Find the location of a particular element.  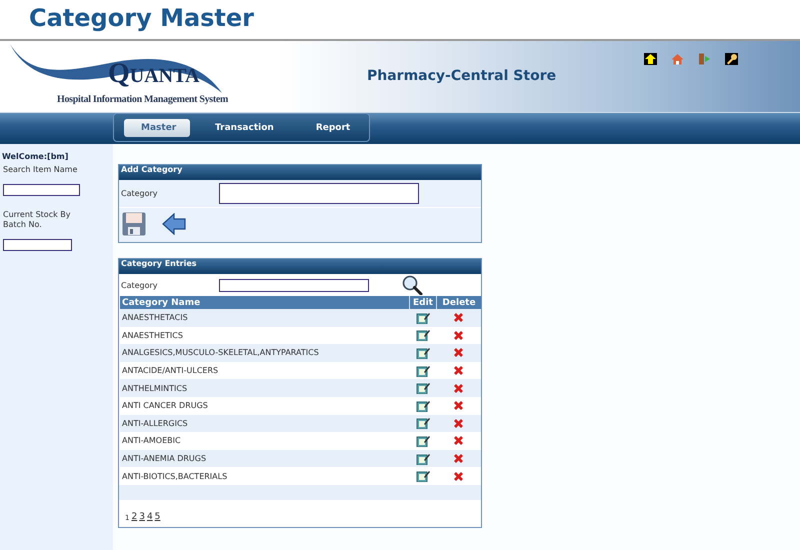

nav-tab: Report is located at coordinates (333, 127).